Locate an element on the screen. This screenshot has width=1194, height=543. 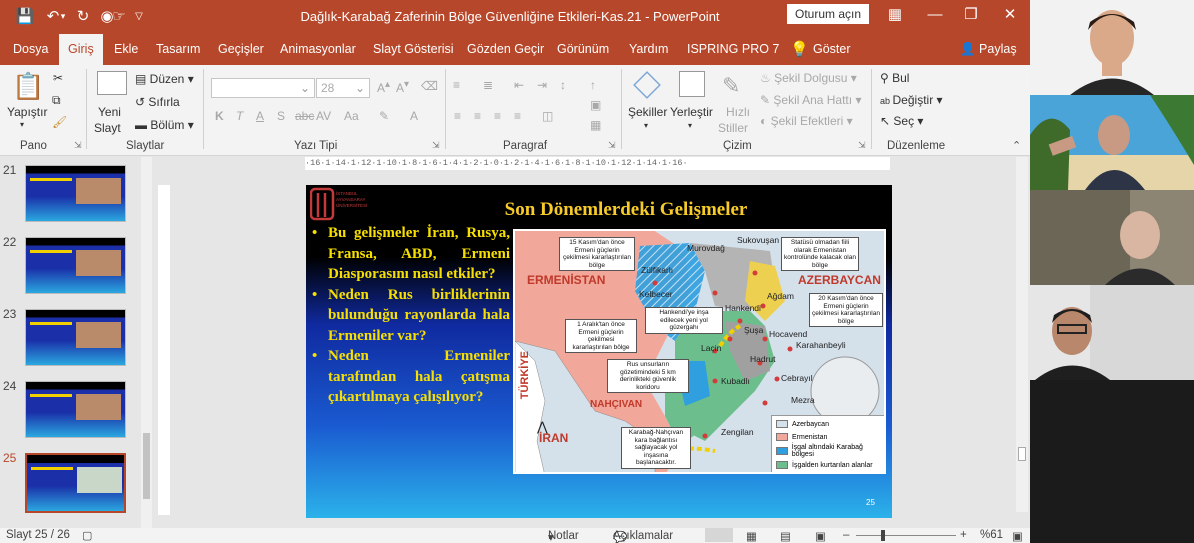
bold-icon: K is located at coordinates (219, 116).